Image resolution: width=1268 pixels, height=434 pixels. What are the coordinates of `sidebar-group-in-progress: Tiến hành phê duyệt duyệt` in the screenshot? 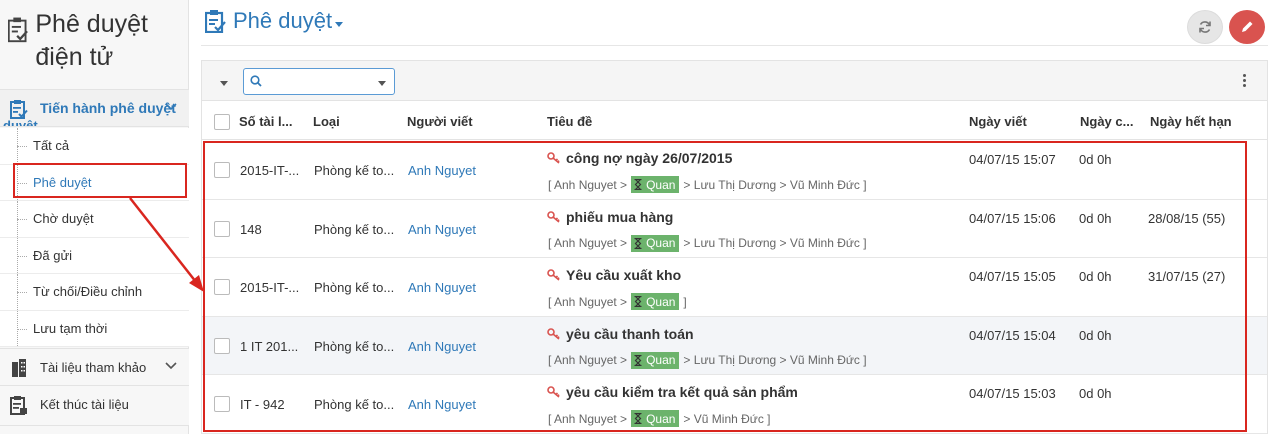 It's located at (94, 108).